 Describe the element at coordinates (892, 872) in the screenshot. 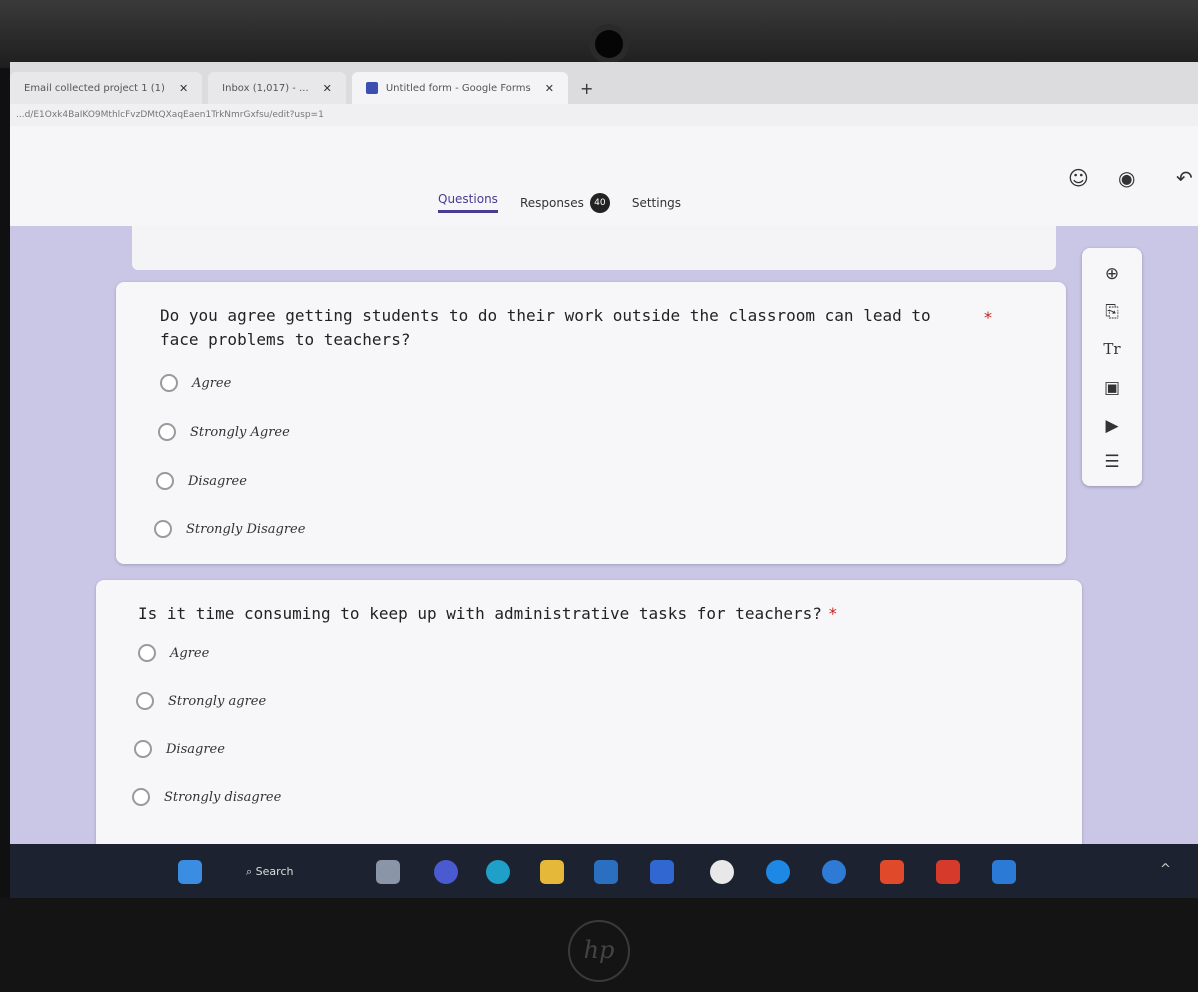

I see `chrome-active-icon` at that location.